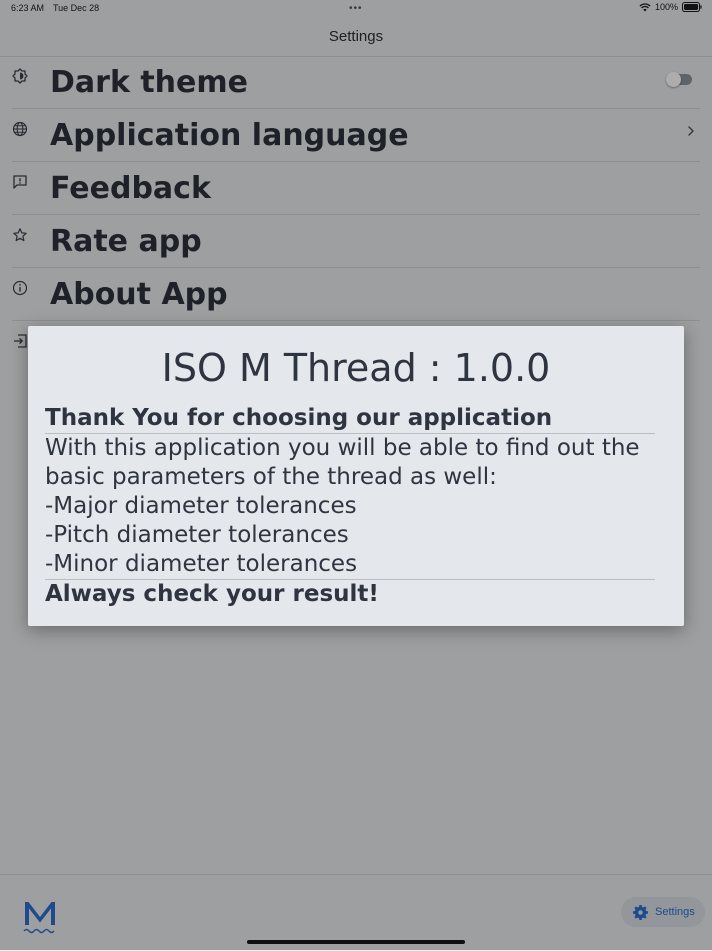 The height and width of the screenshot is (951, 712). What do you see at coordinates (299, 418) in the screenshot?
I see `dialog-heading: Thank You for choosing our application` at bounding box center [299, 418].